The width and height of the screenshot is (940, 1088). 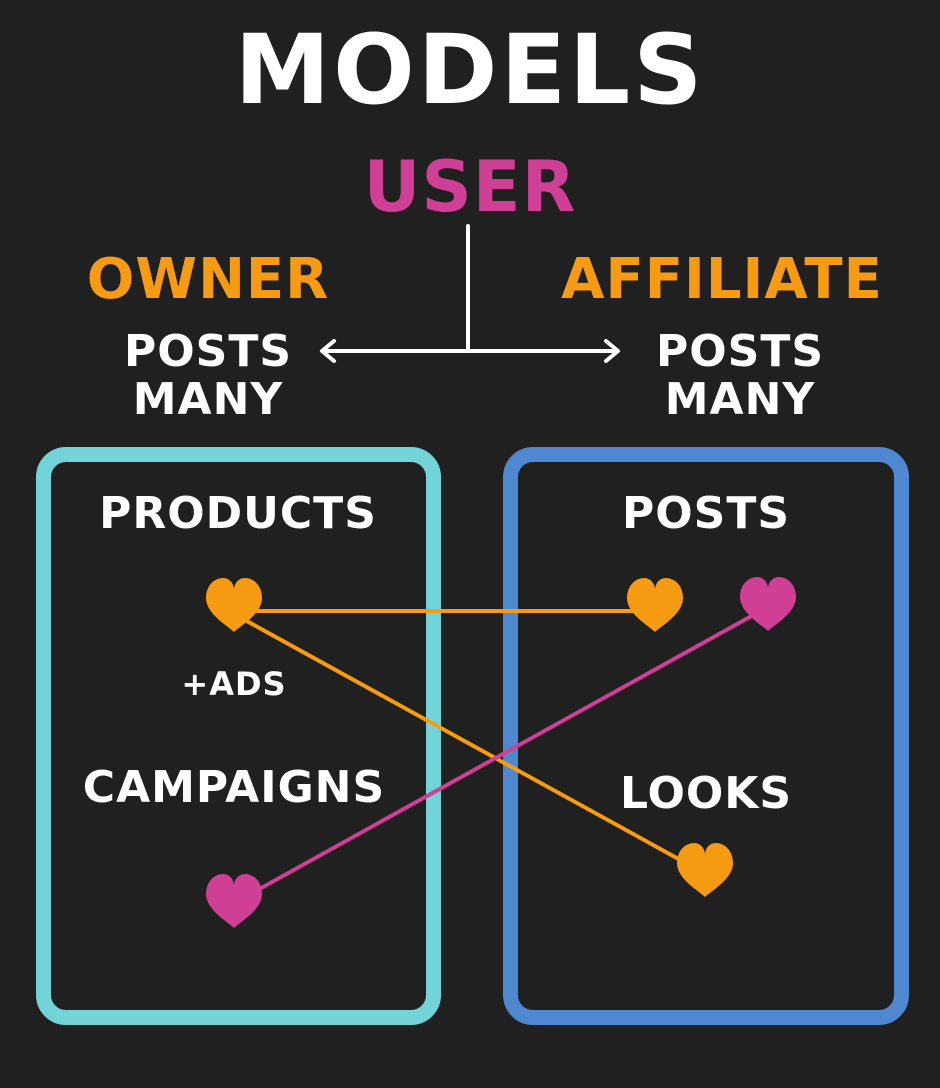 What do you see at coordinates (470, 70) in the screenshot?
I see `page-title: MODELS` at bounding box center [470, 70].